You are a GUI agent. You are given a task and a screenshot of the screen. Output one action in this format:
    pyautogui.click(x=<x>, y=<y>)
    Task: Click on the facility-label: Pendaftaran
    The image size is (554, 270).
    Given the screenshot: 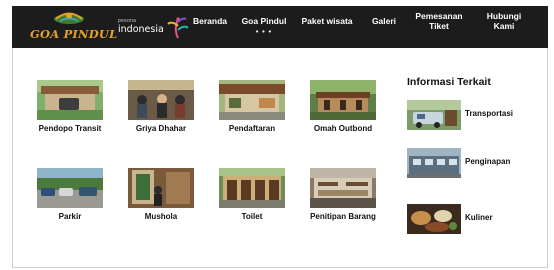 What is the action you would take?
    pyautogui.click(x=252, y=128)
    